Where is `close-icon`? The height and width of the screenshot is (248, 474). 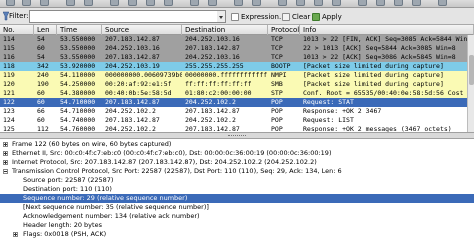
close-icon is located at coordinates (44, 3).